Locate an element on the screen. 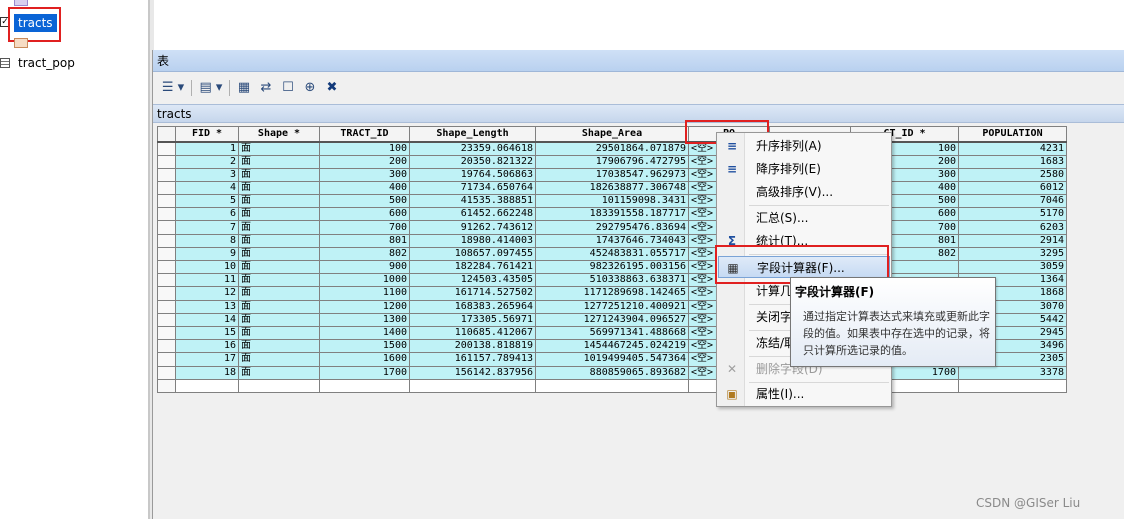  table-cell: 13 is located at coordinates (207, 306).